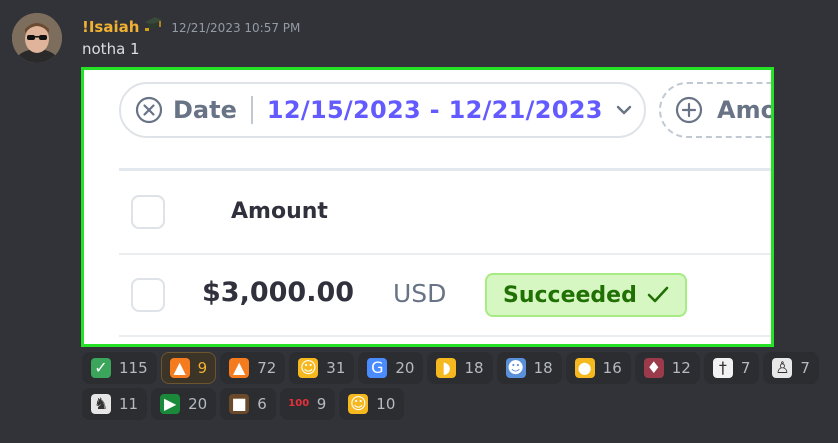 This screenshot has width=838, height=443. Describe the element at coordinates (515, 368) in the screenshot. I see `custom-blue-face-icon: ☻` at that location.